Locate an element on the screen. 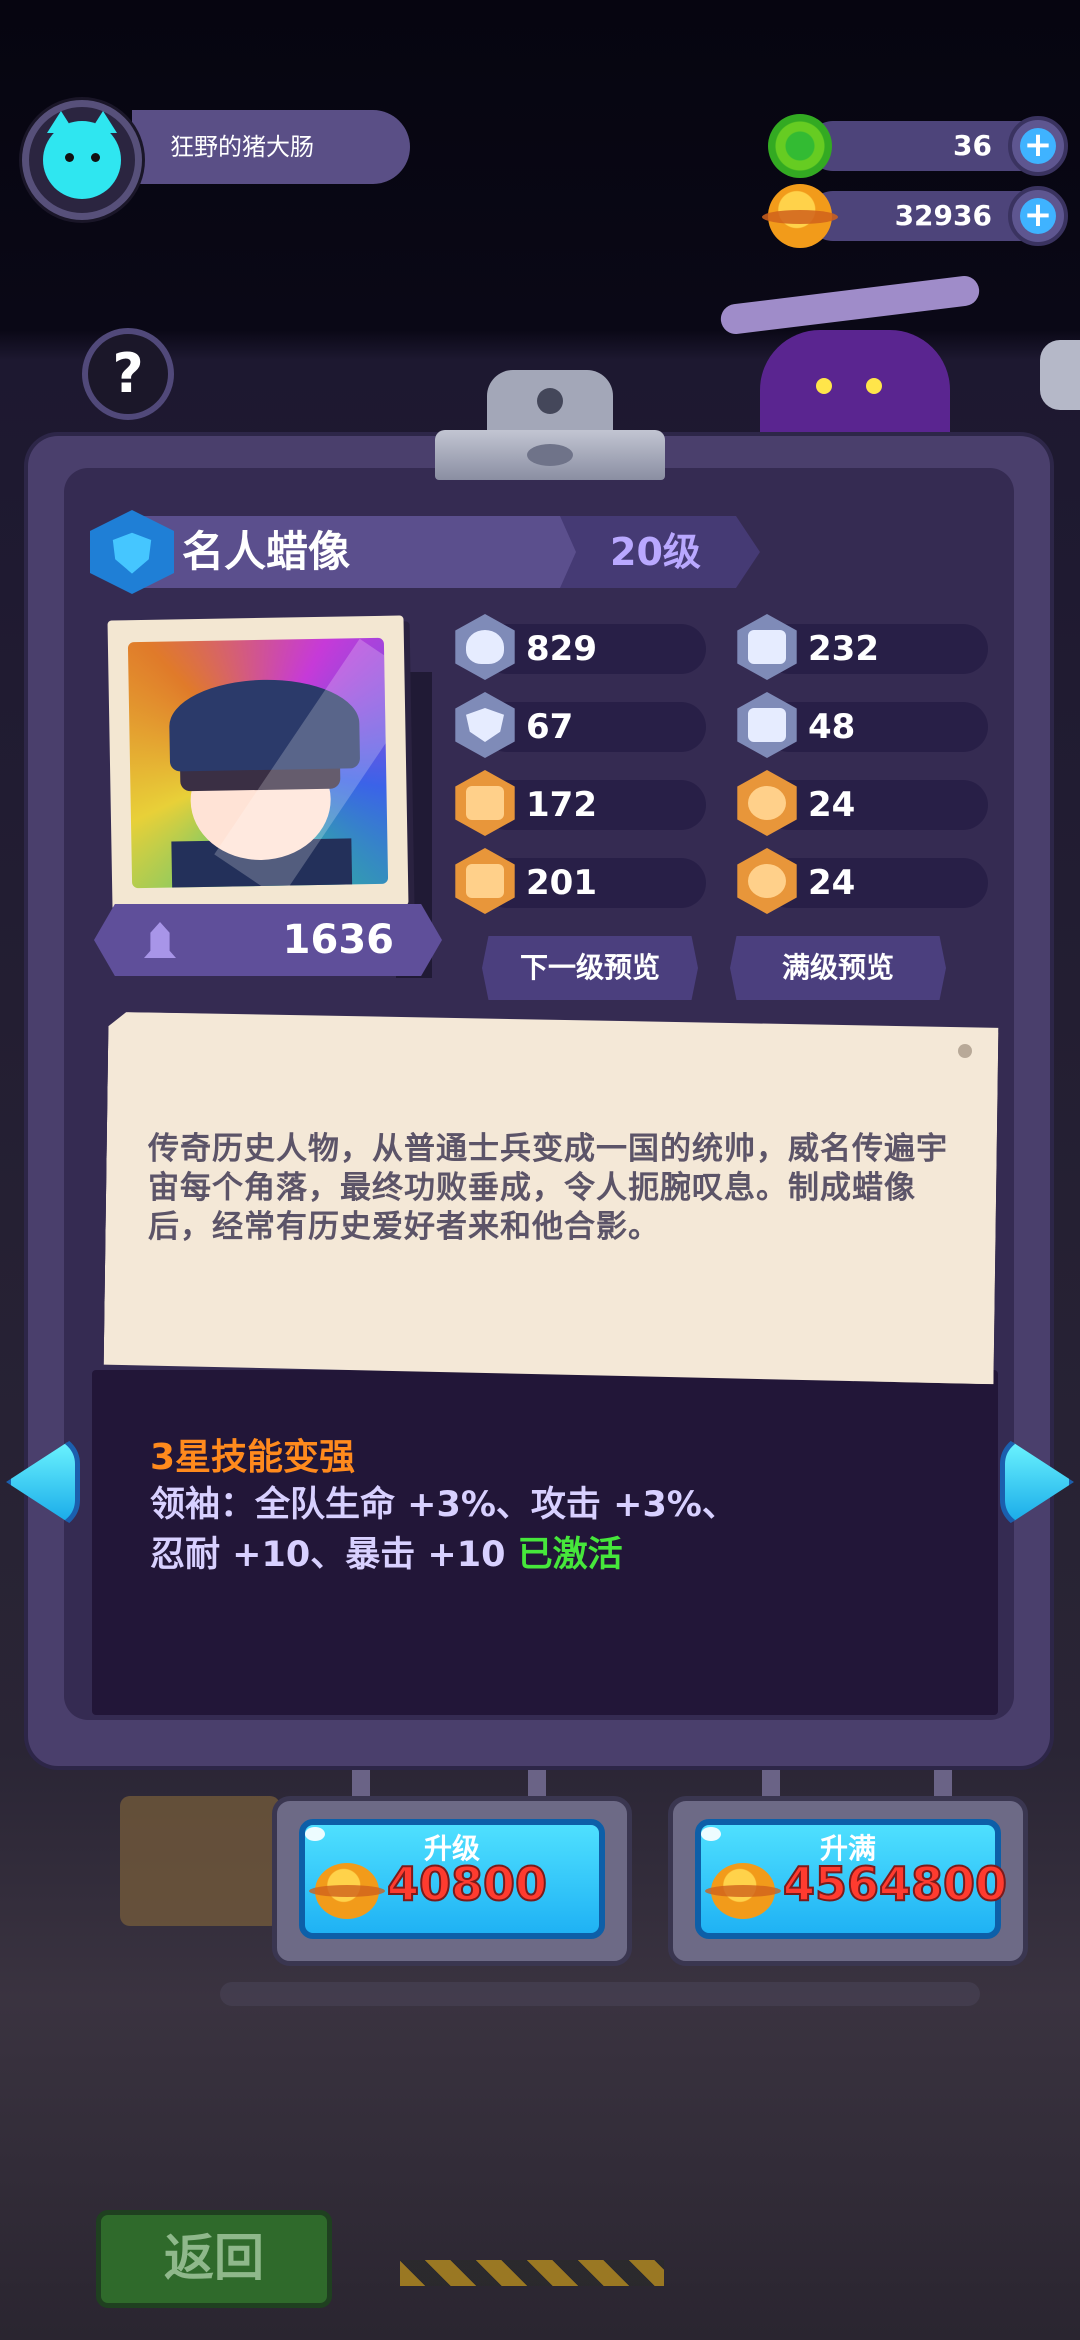  player-avatar is located at coordinates (82, 160).